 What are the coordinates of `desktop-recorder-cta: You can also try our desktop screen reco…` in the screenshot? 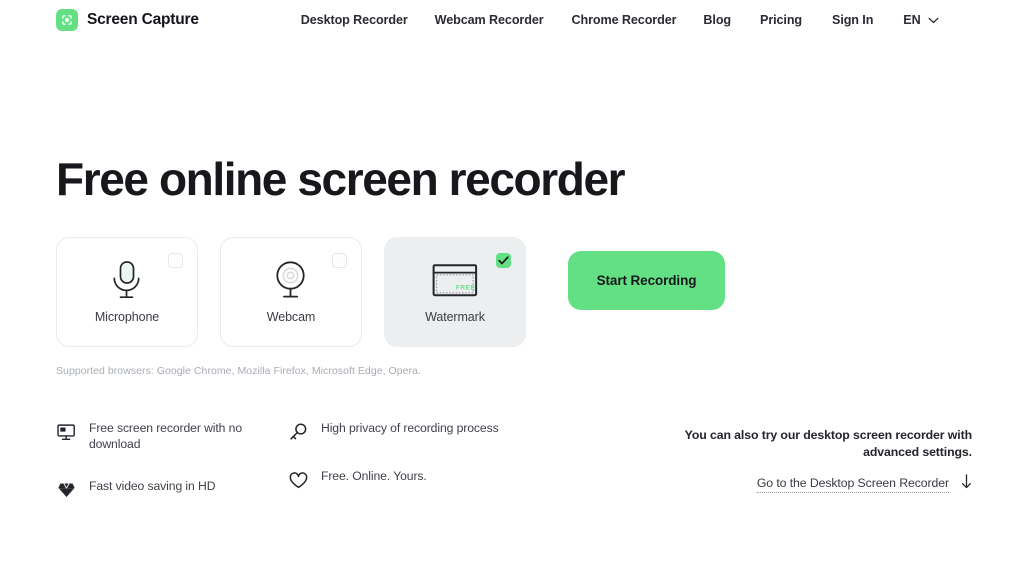 It's located at (827, 457).